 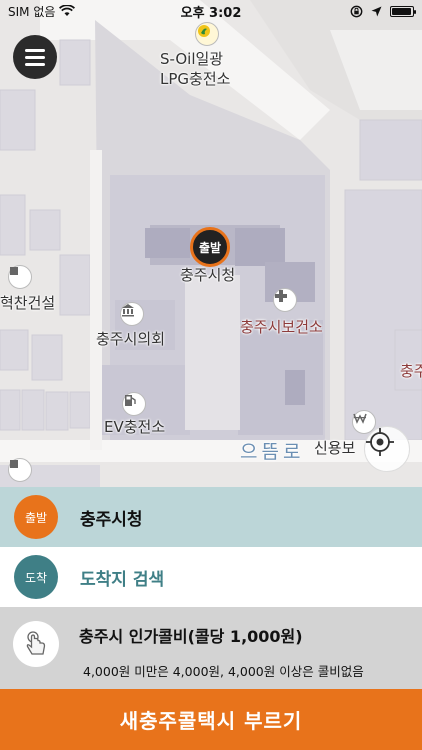 What do you see at coordinates (32, 11) in the screenshot?
I see `carrier-text: SIM 없음` at bounding box center [32, 11].